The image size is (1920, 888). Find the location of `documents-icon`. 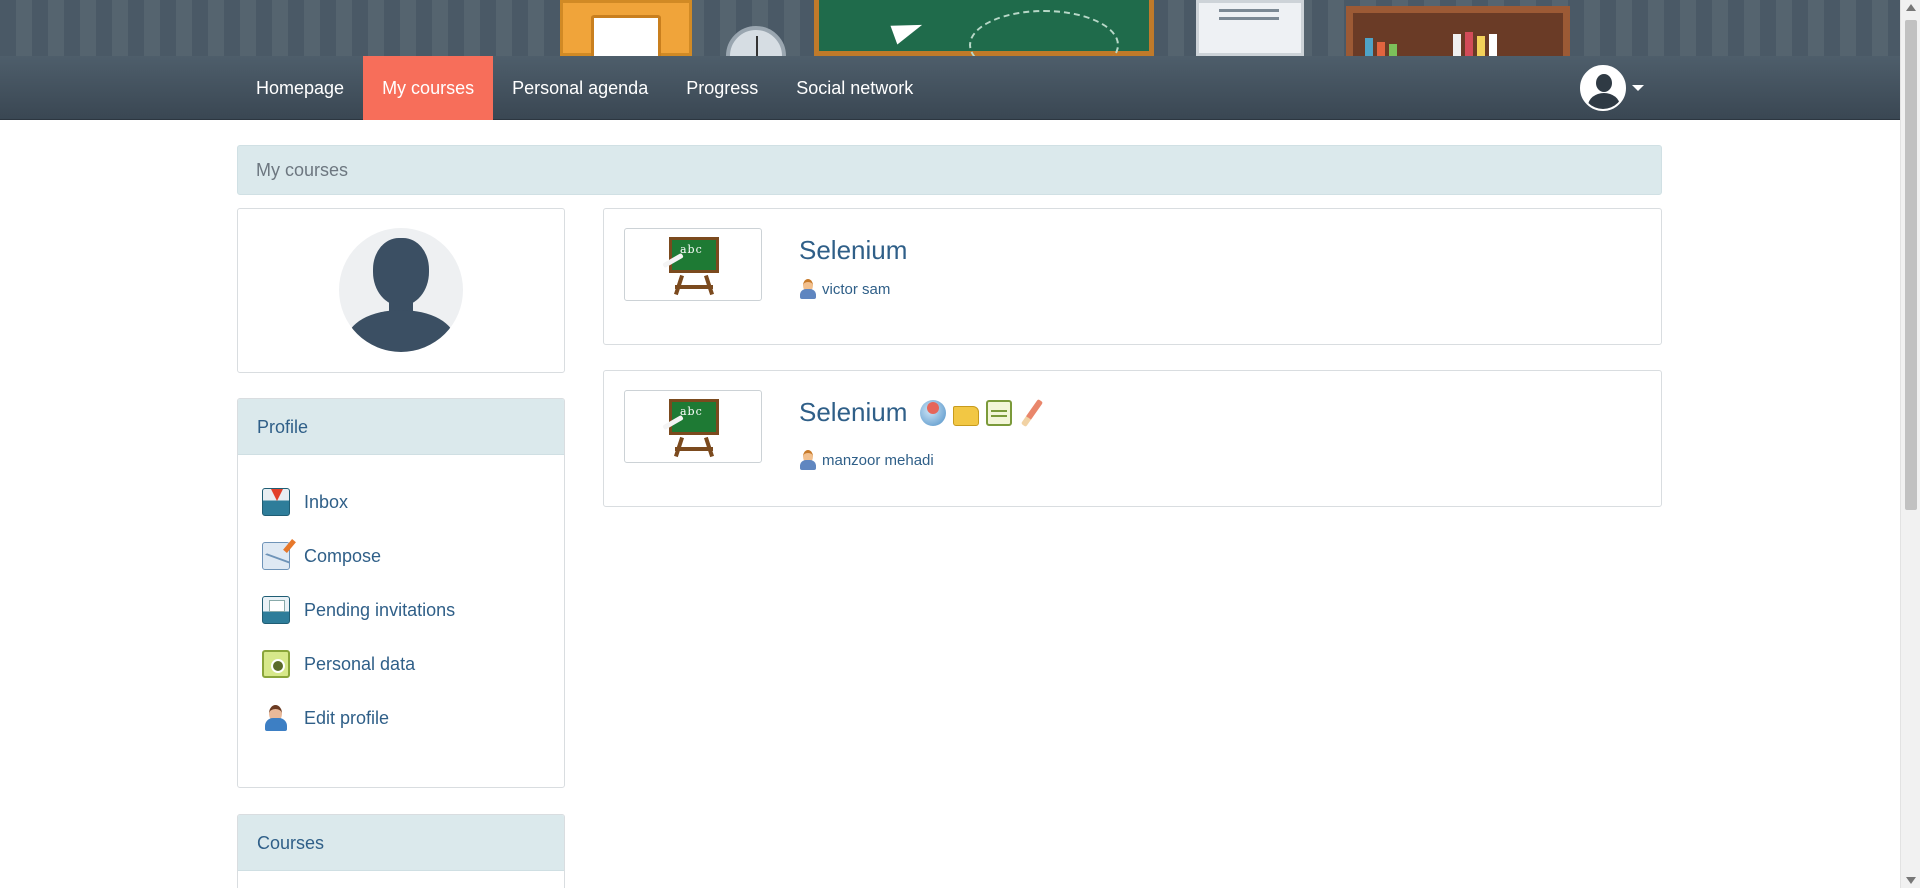

documents-icon is located at coordinates (966, 415).